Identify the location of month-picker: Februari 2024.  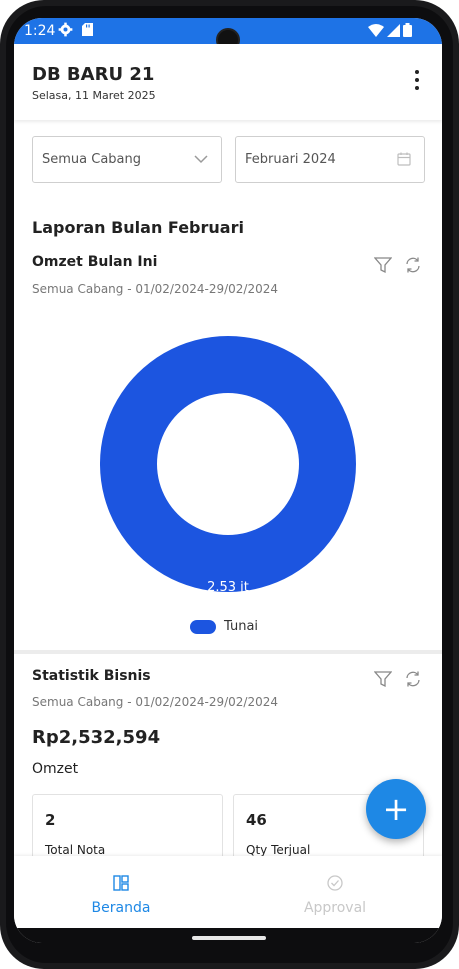
(330, 159).